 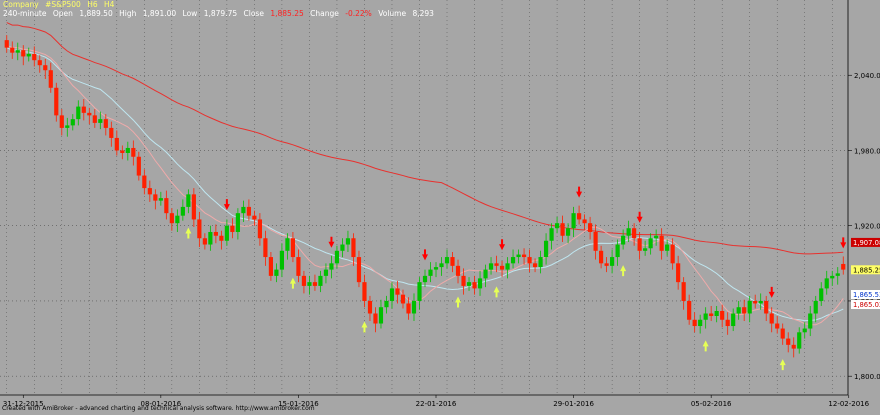 What do you see at coordinates (867, 227) in the screenshot?
I see `y-tick-label: 1,920.0` at bounding box center [867, 227].